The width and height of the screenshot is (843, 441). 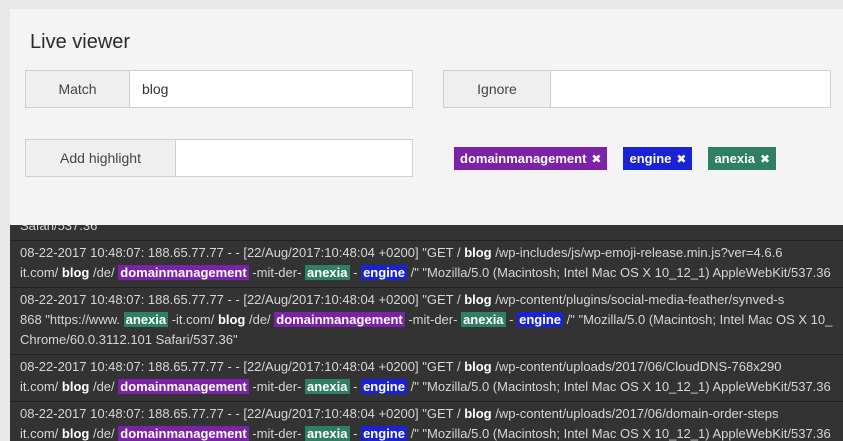 I want to click on log-text: -it.com/, so click(x=193, y=319).